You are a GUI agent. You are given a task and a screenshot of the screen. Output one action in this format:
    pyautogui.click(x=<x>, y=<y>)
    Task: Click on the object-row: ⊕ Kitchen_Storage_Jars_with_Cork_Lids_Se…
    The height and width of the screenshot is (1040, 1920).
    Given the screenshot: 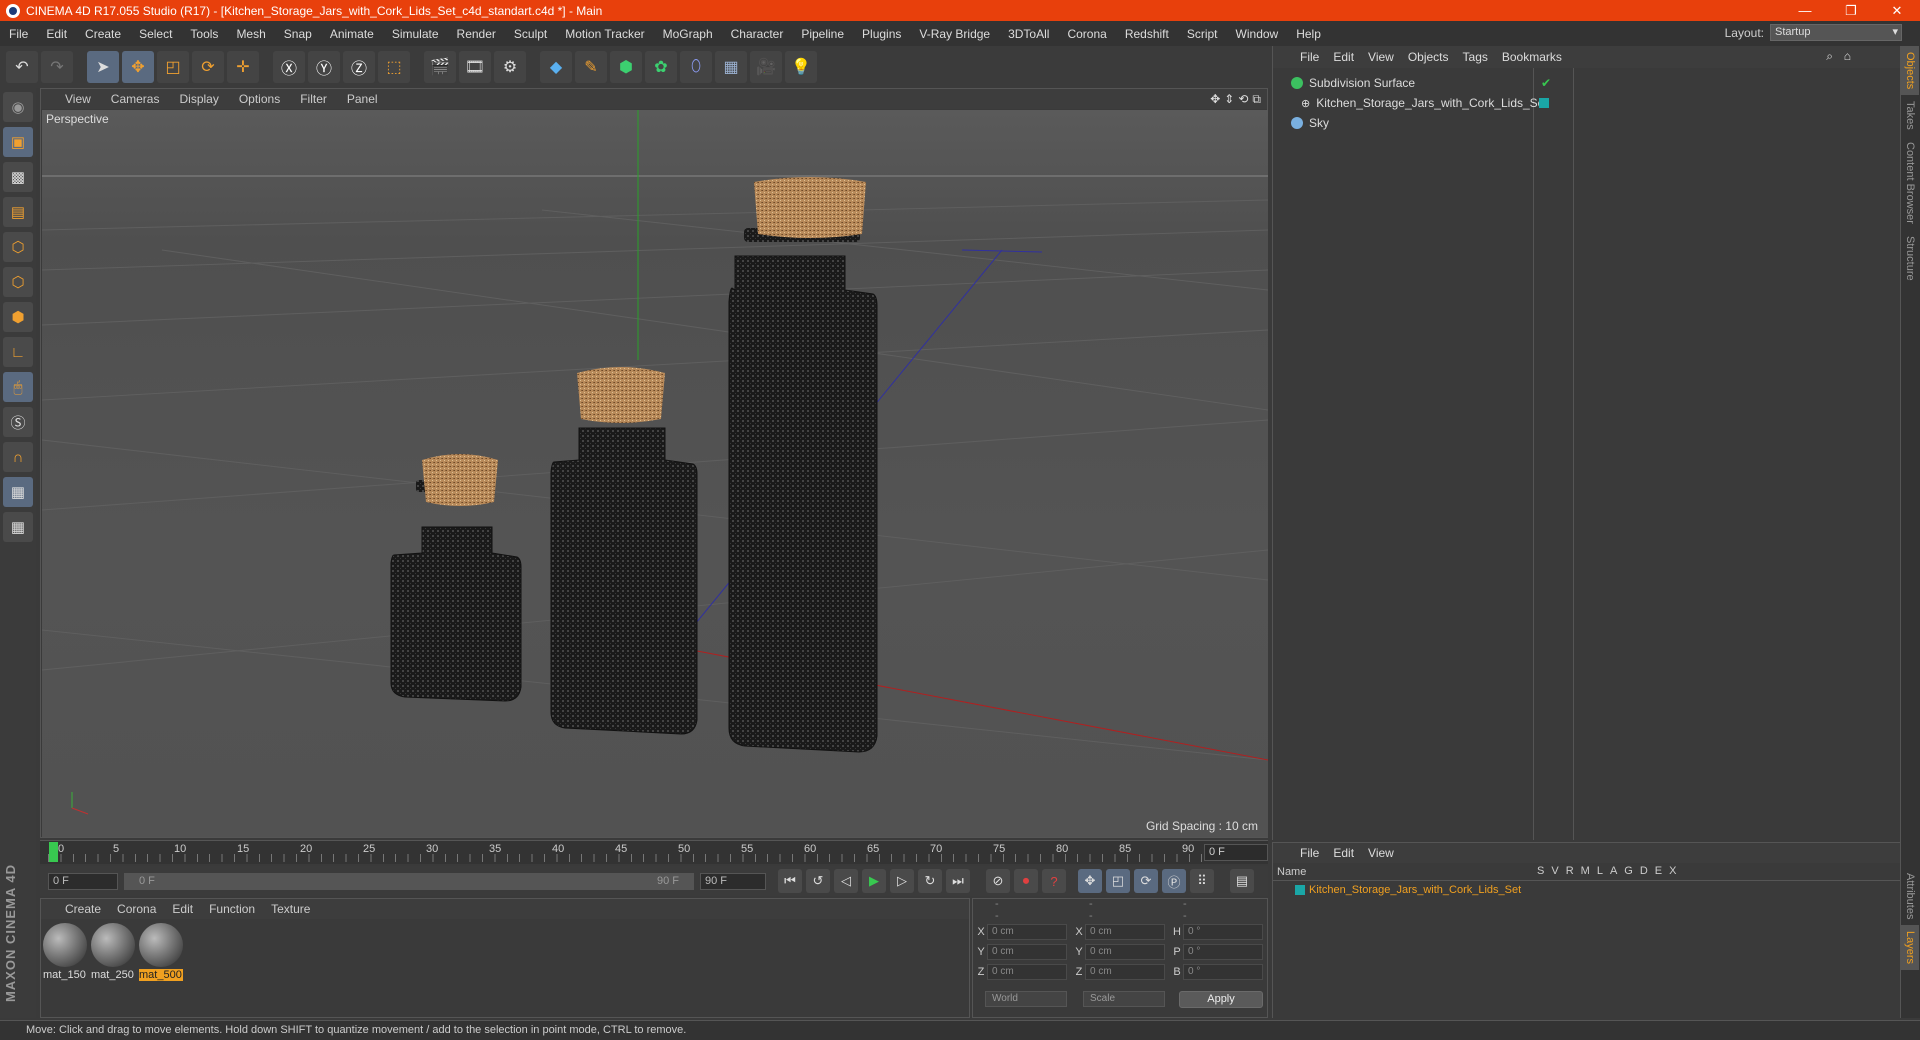 What is the action you would take?
    pyautogui.click(x=1587, y=103)
    